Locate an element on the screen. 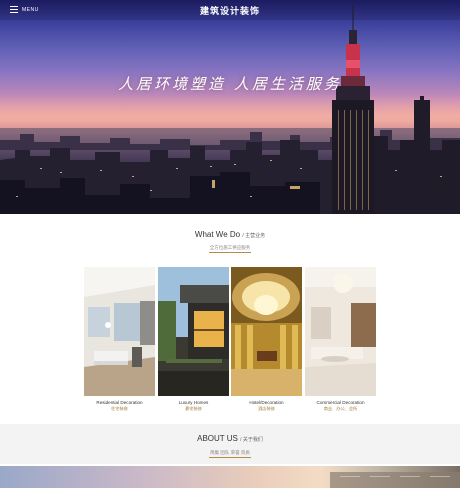  about-underline is located at coordinates (230, 457).